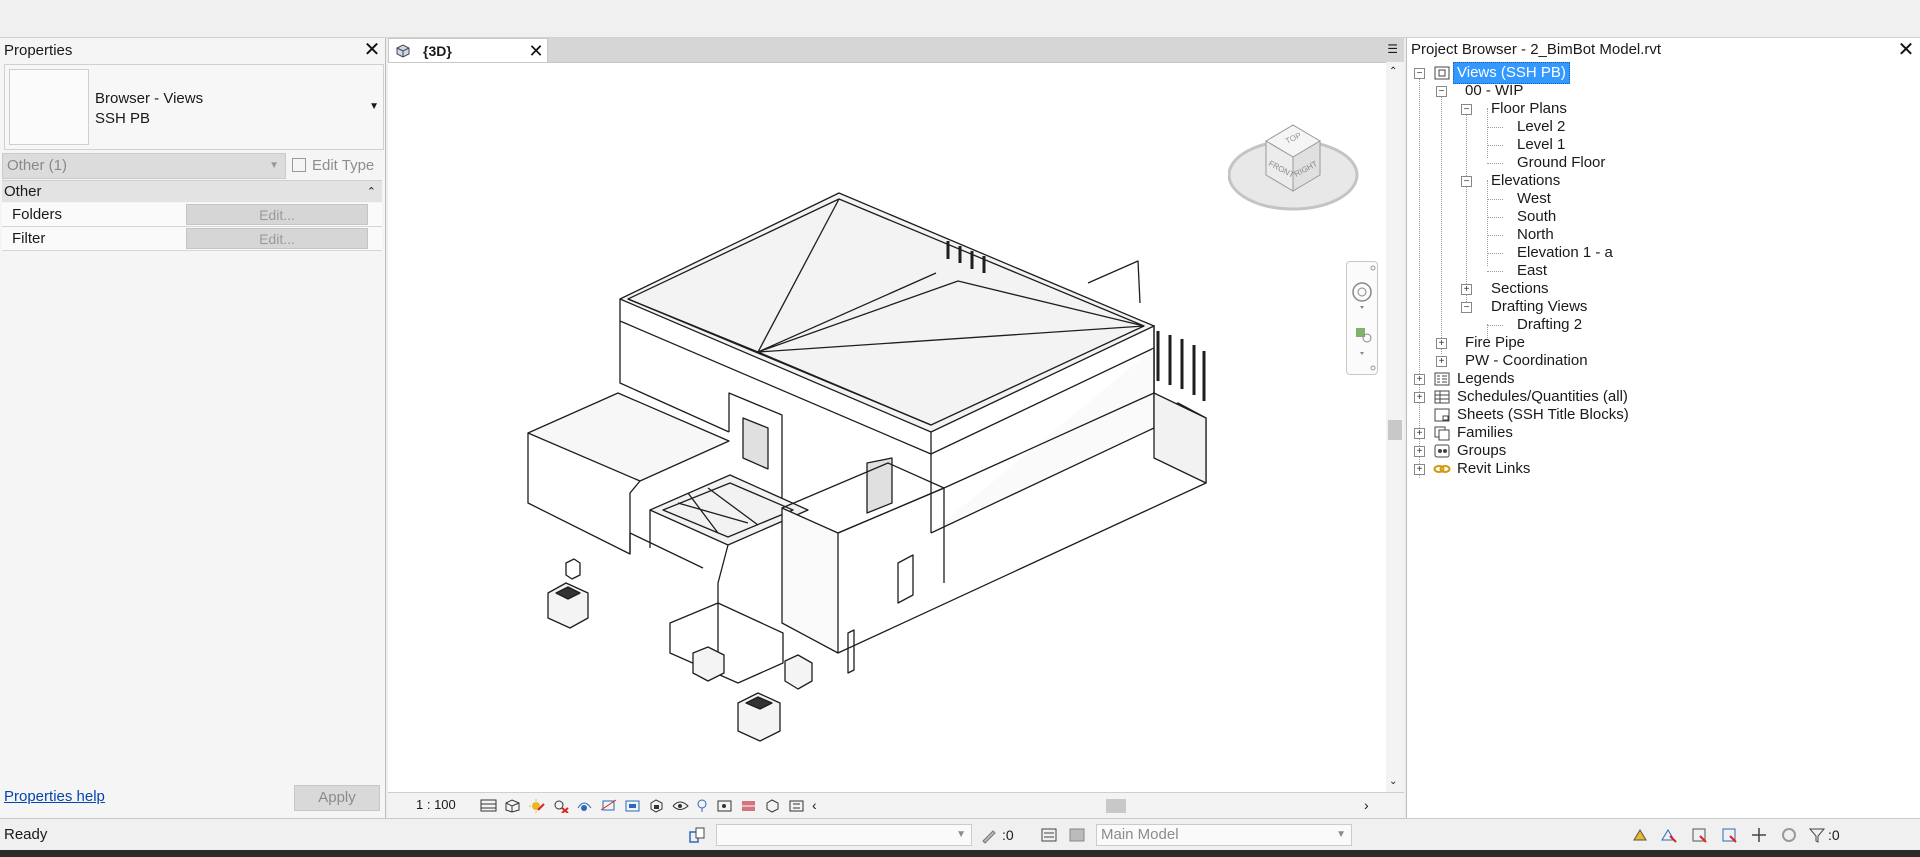 The image size is (1920, 857). Describe the element at coordinates (1366, 805) in the screenshot. I see `chevron-right-icon: ›` at that location.